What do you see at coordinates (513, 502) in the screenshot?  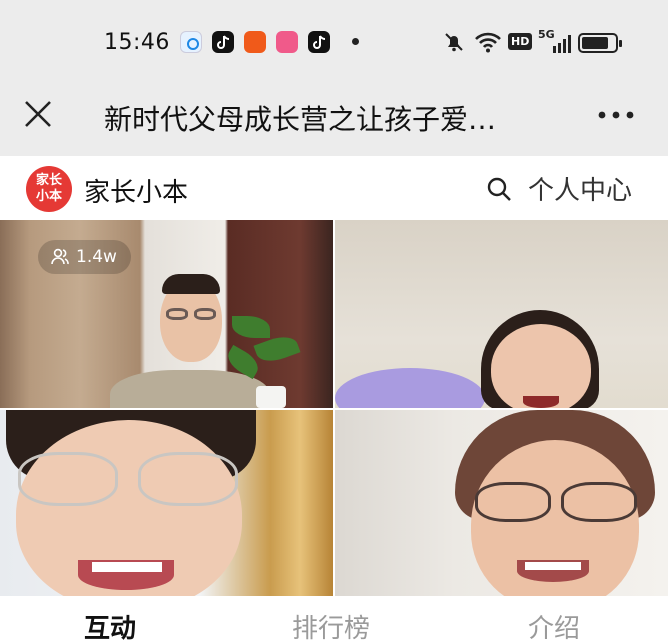 I see `participant-4-glasses-left` at bounding box center [513, 502].